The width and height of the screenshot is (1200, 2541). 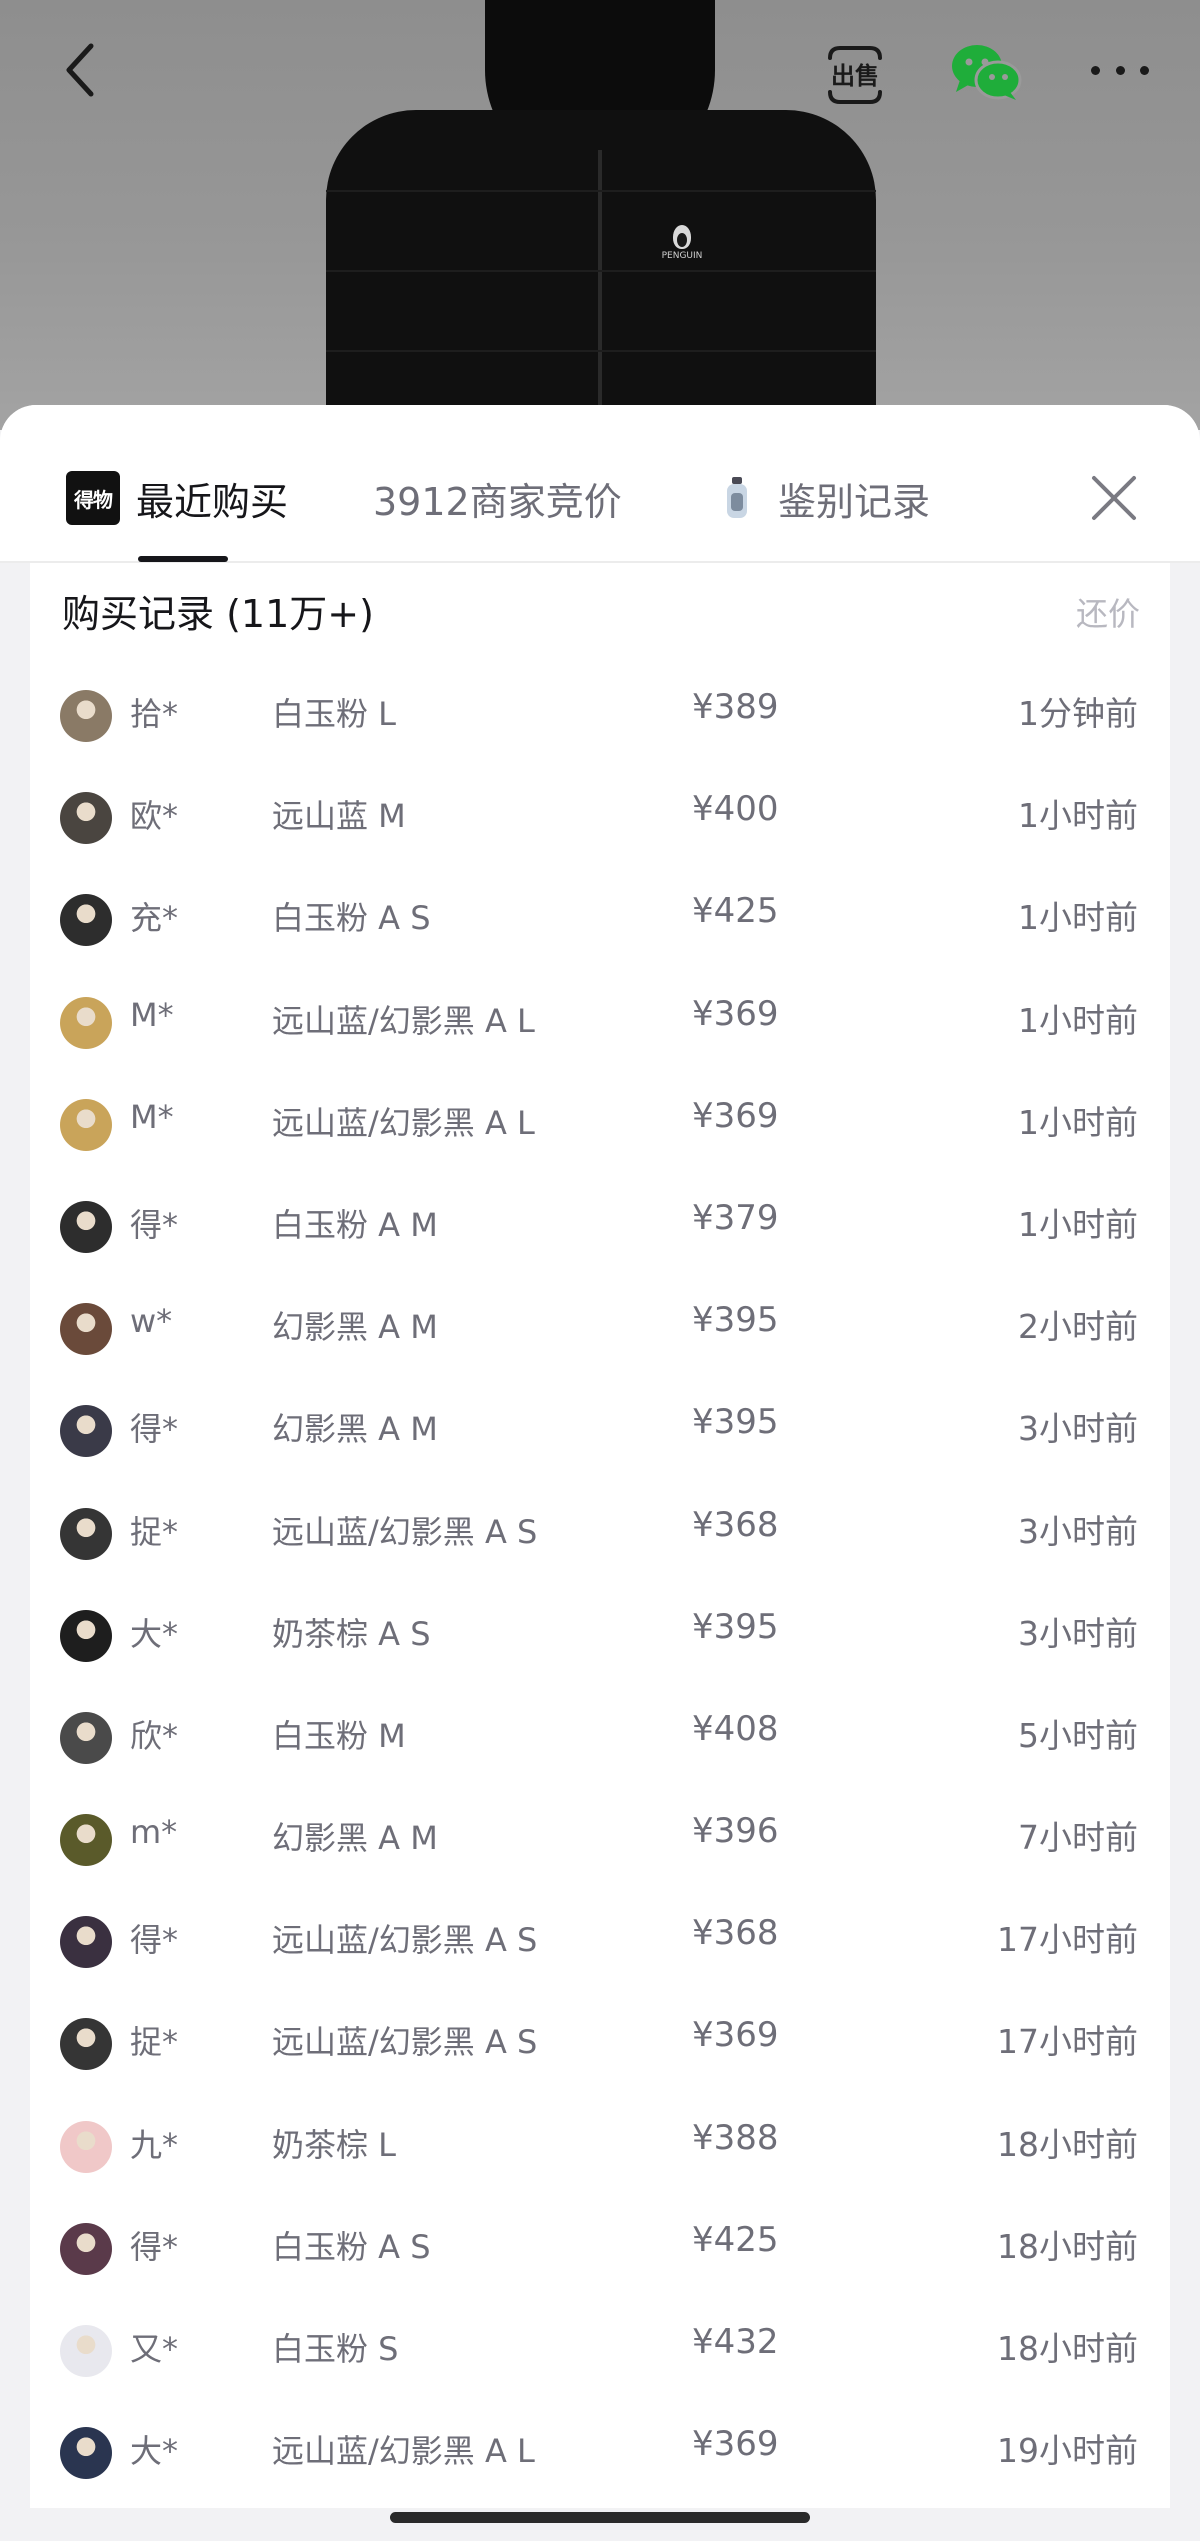 What do you see at coordinates (600, 2247) in the screenshot?
I see `list-item: 得* 白玉粉 A S ¥425 18小时前` at bounding box center [600, 2247].